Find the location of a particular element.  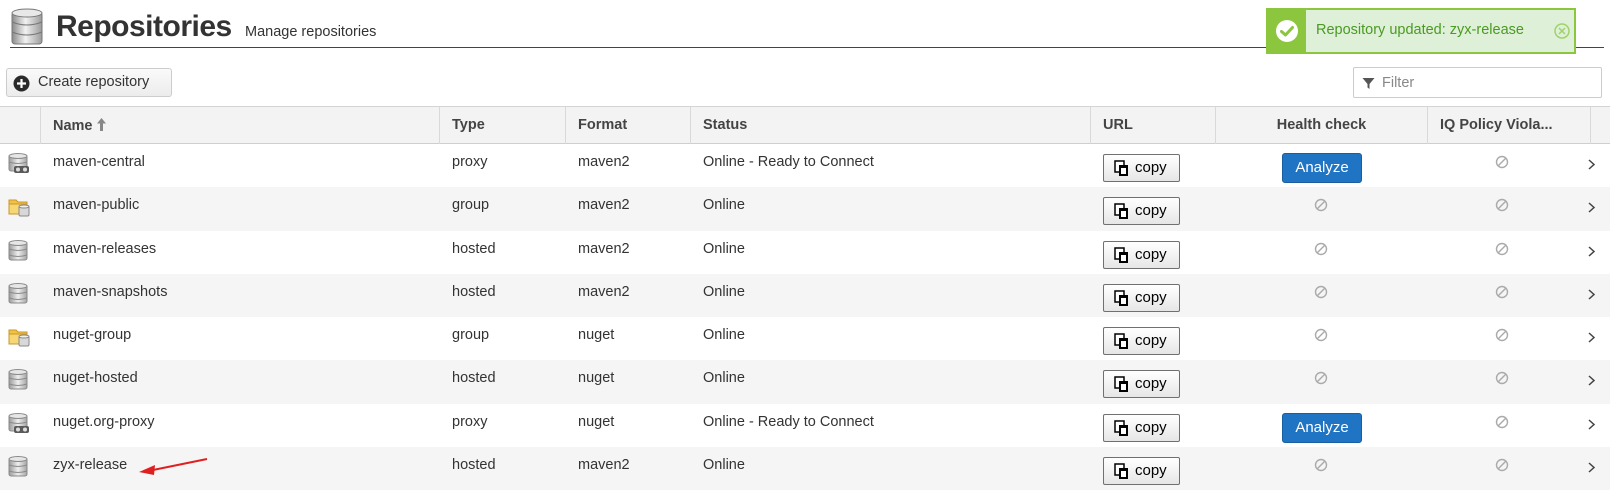

table-row: nuget-group group nuget Online copy is located at coordinates (805, 338).